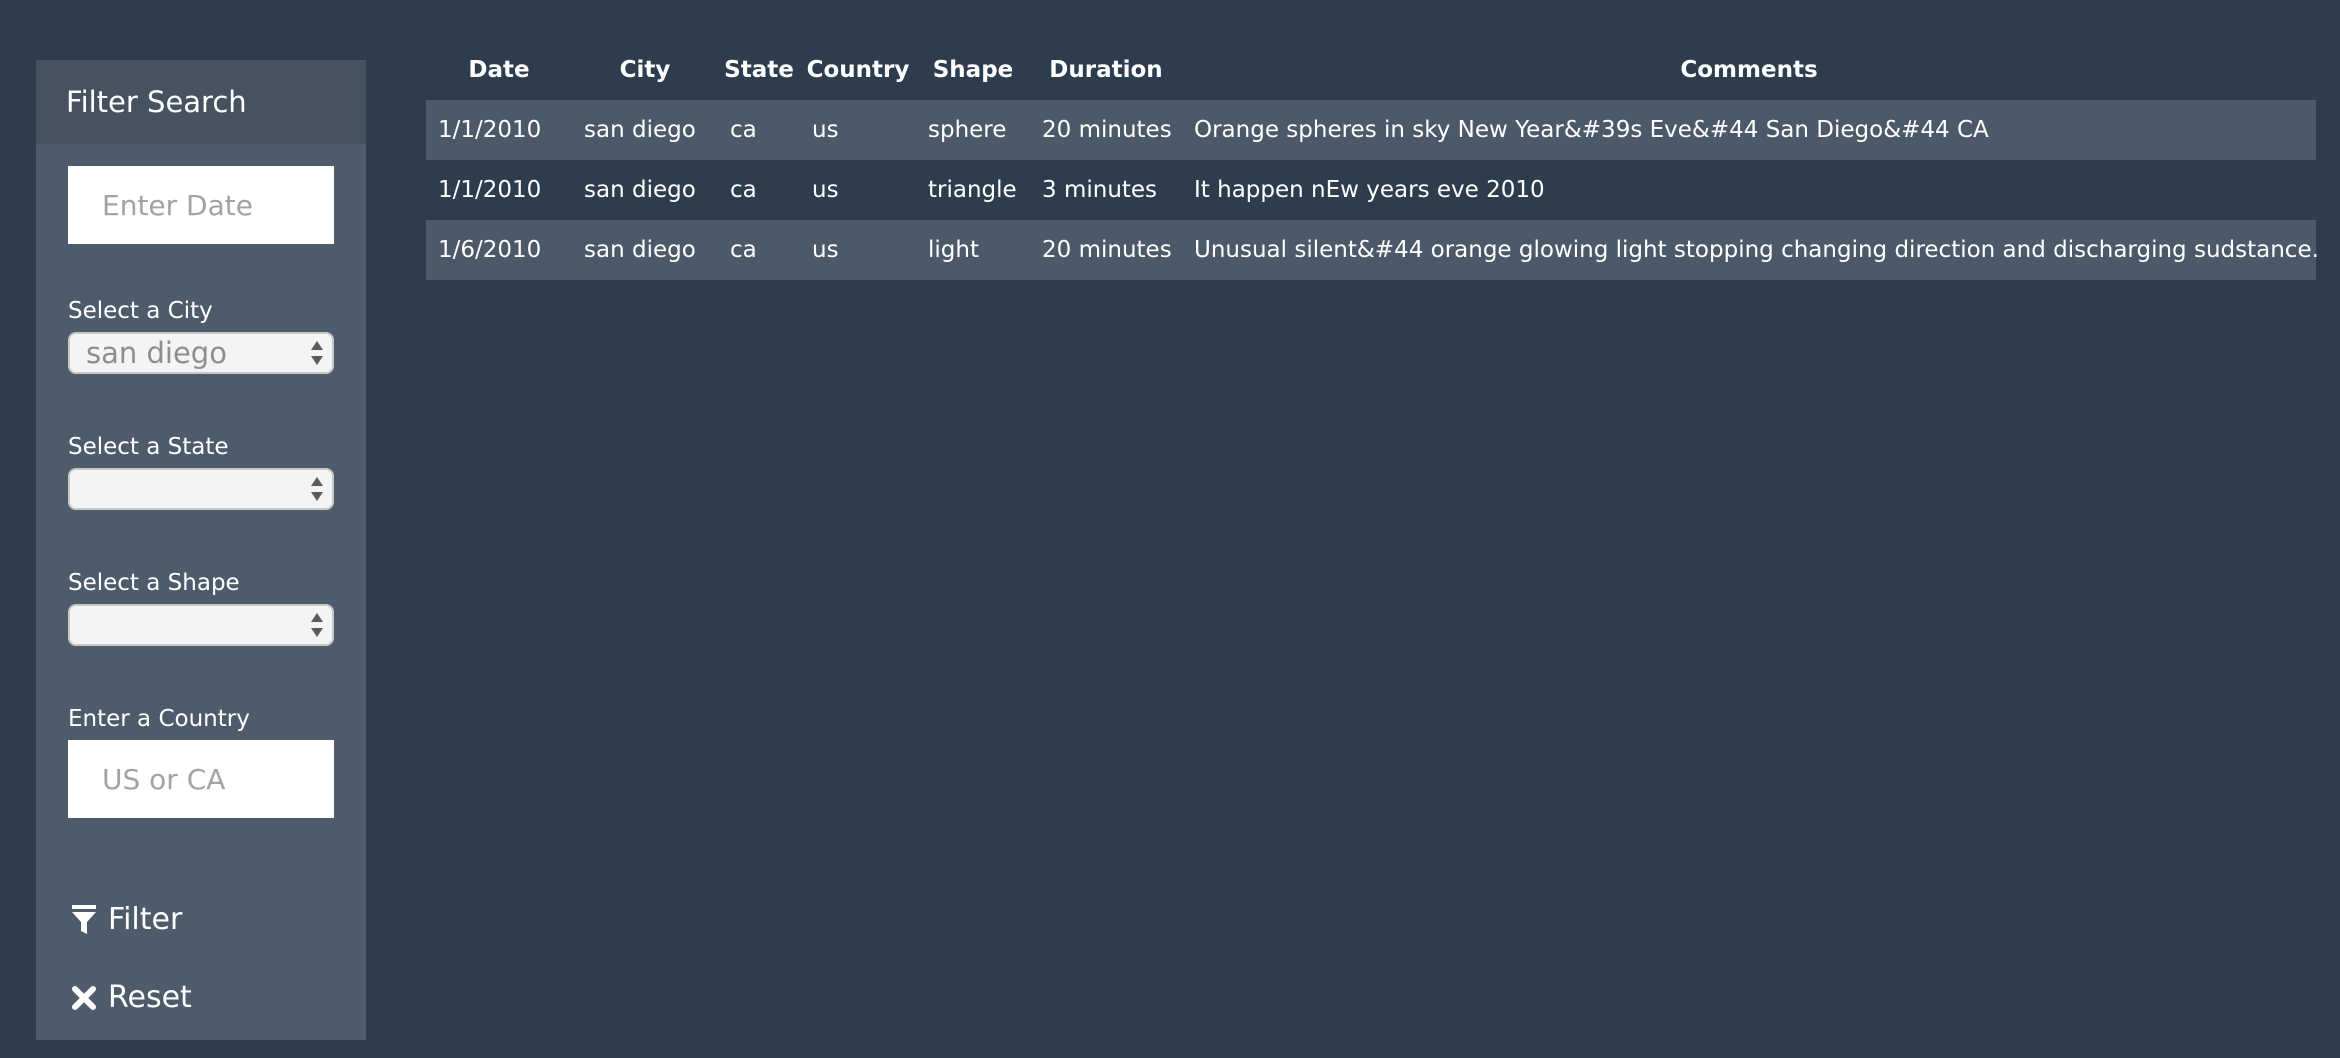 The image size is (2340, 1058). I want to click on filter-button: Filter, so click(126, 919).